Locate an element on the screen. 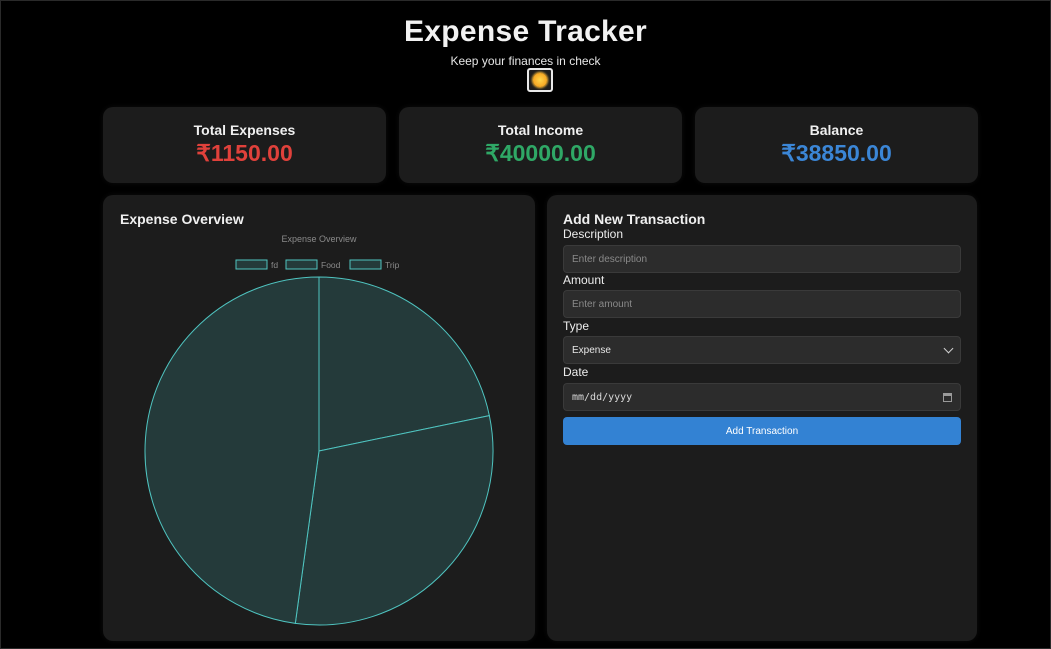 The image size is (1051, 649). legend-swatch-fd is located at coordinates (251, 264).